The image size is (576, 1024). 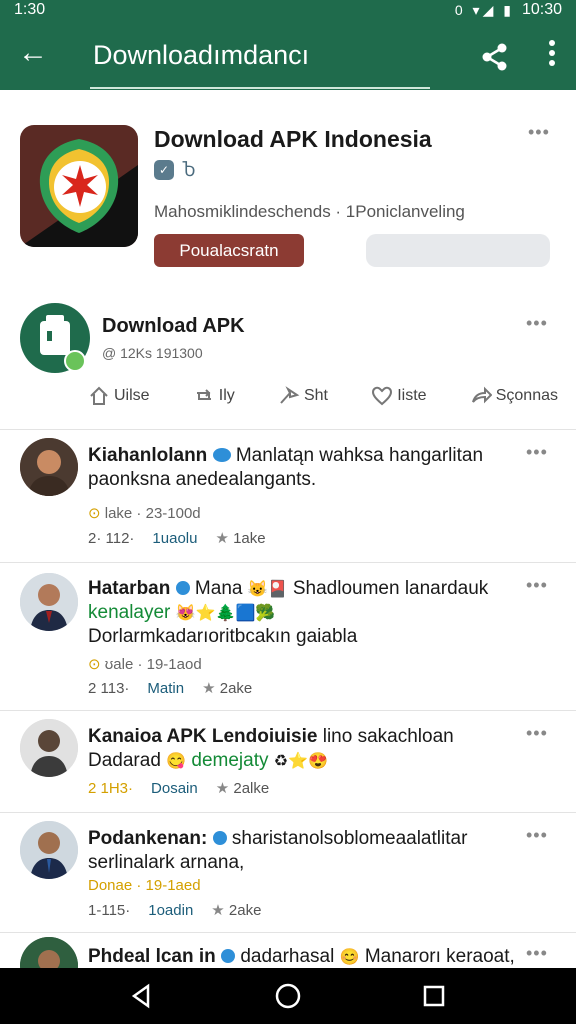 What do you see at coordinates (458, 250) in the screenshot?
I see `secondary-button` at bounding box center [458, 250].